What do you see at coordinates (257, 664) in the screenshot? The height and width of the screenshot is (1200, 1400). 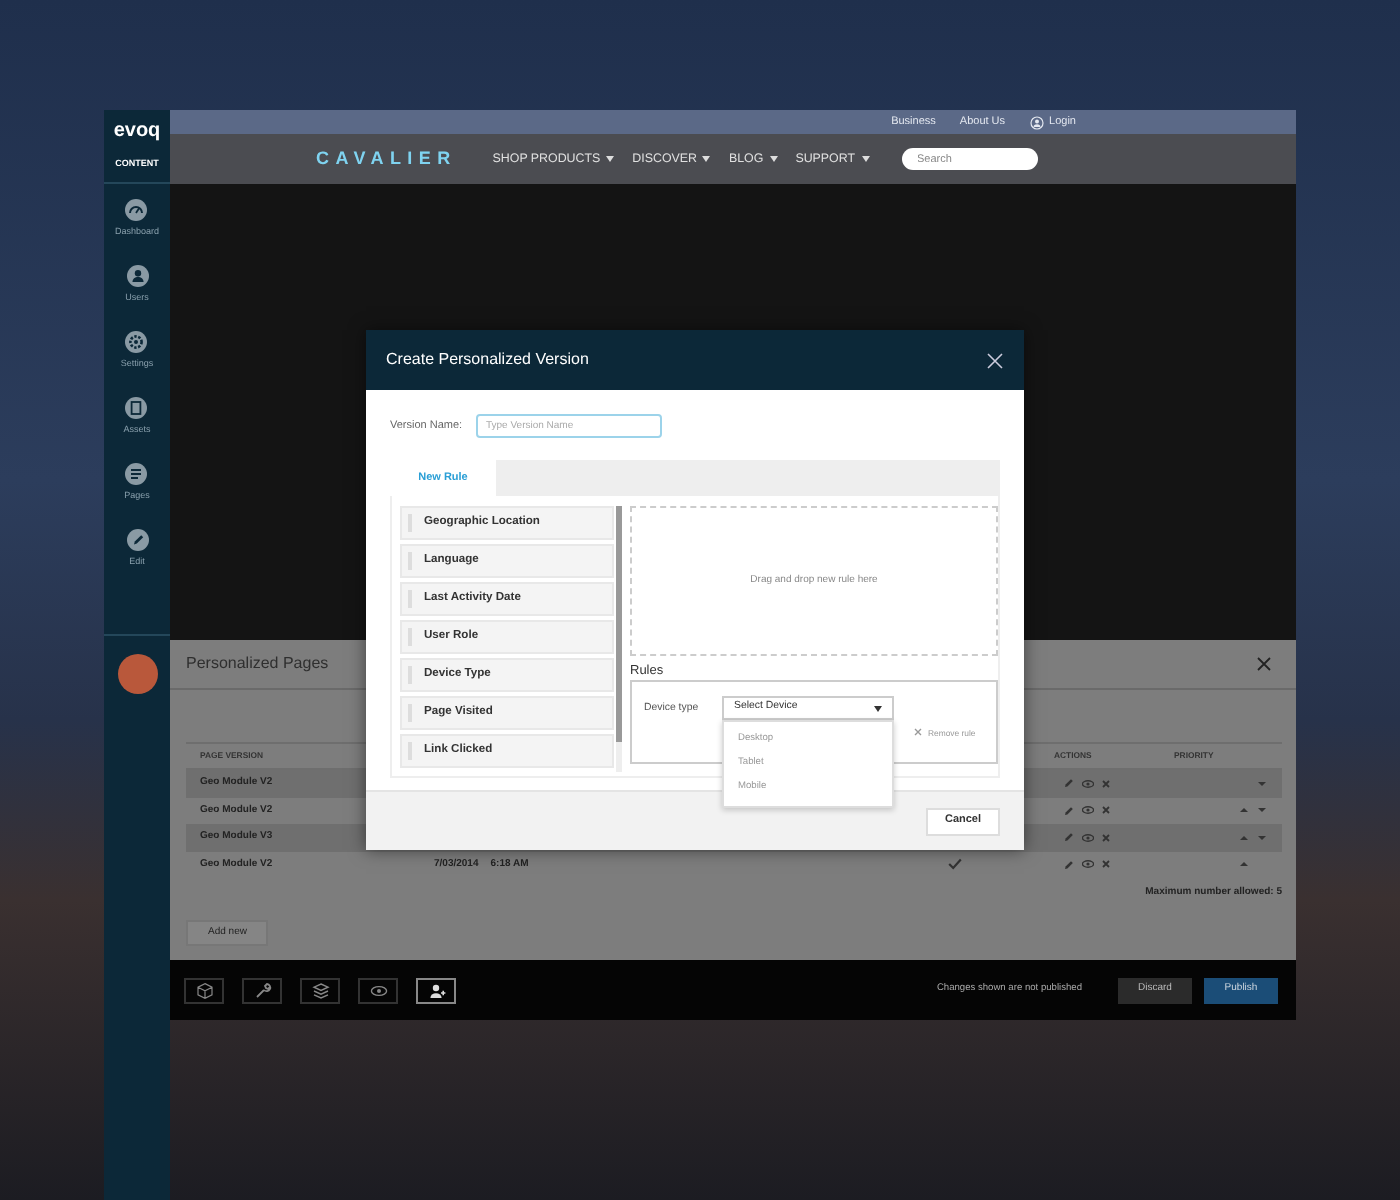 I see `panel-title: Personalized Pages` at bounding box center [257, 664].